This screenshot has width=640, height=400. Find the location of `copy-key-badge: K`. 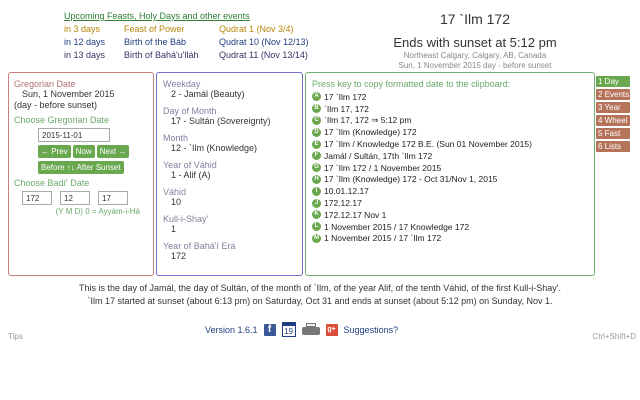

copy-key-badge: K is located at coordinates (316, 215).